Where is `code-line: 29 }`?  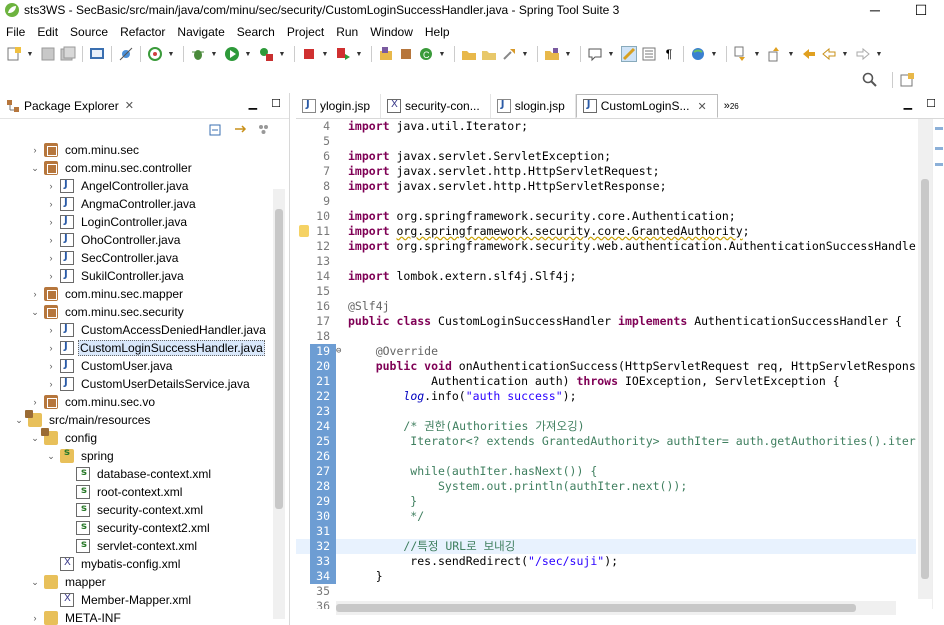 code-line: 29 } is located at coordinates (606, 501).